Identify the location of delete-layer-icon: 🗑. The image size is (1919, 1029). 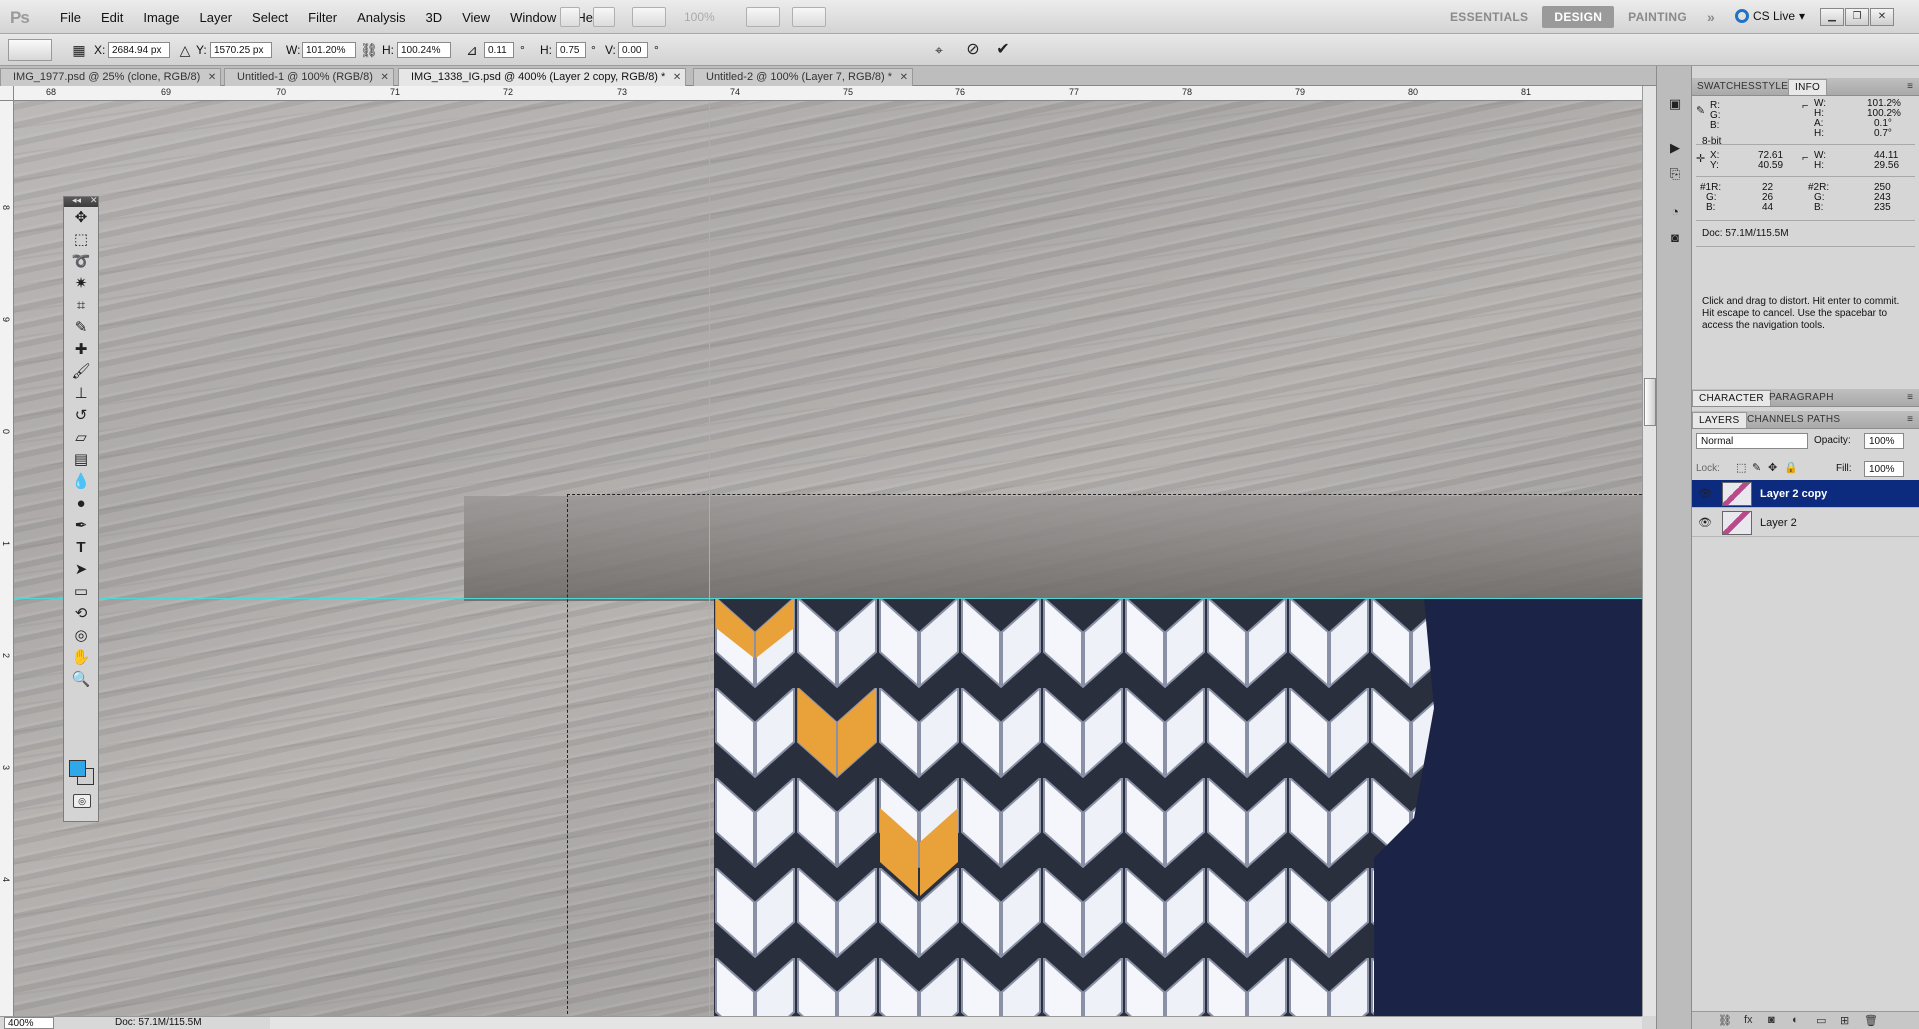
(1871, 1020).